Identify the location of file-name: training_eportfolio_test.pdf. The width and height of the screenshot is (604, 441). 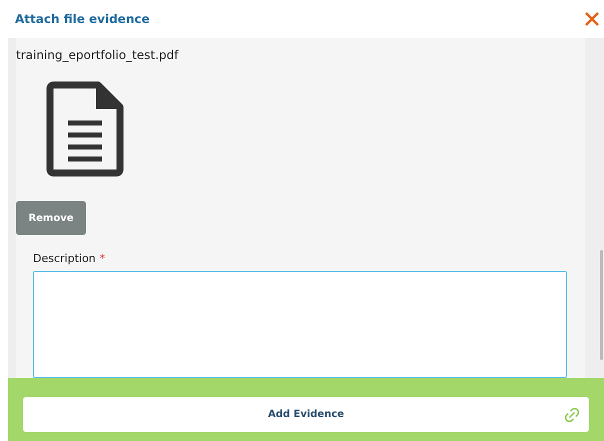
(98, 55).